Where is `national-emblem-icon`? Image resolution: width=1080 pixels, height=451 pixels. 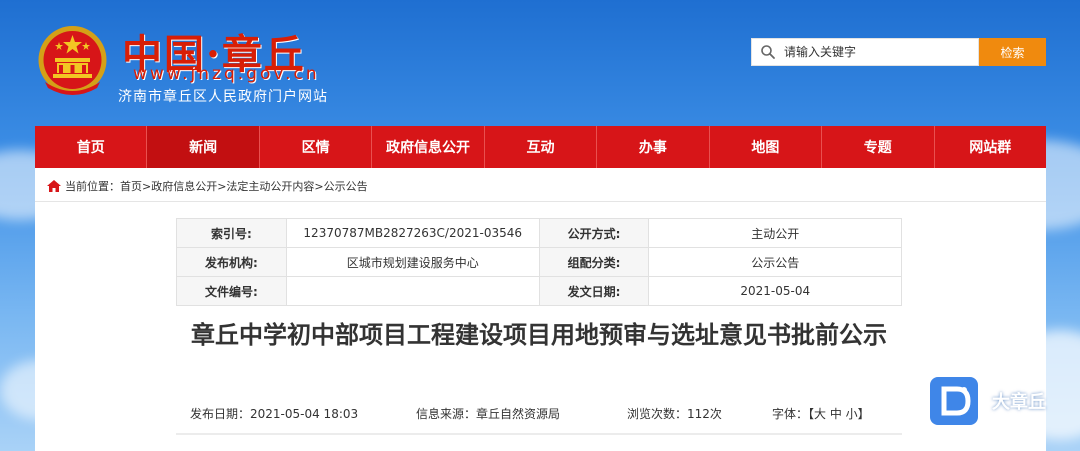 national-emblem-icon is located at coordinates (72, 60).